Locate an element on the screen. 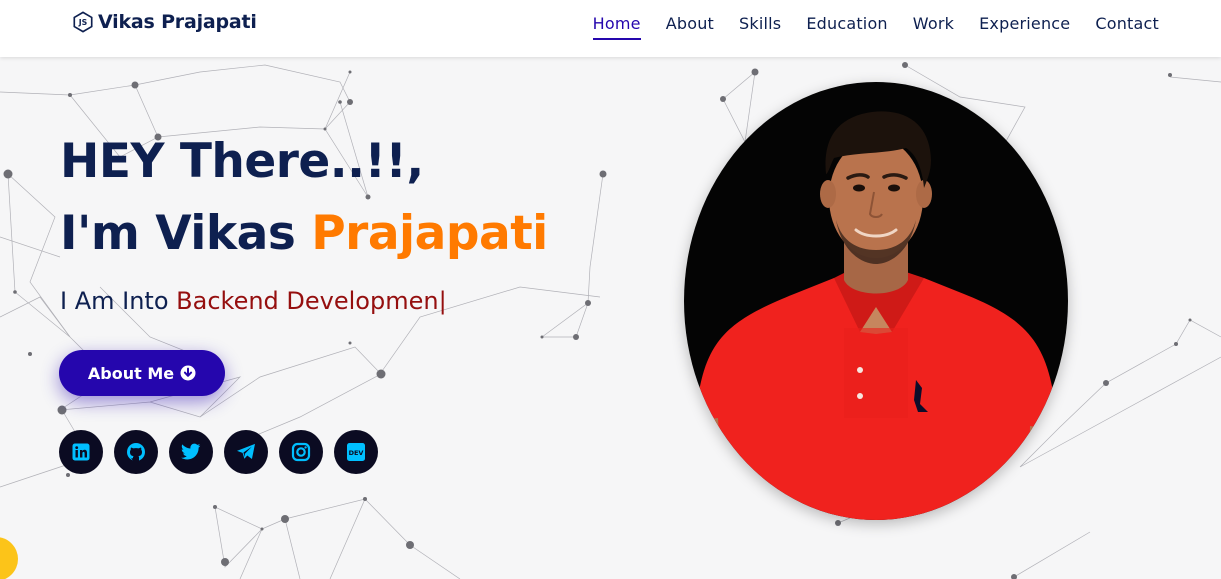 This screenshot has width=1221, height=579. typed-prefix: I Am Into is located at coordinates (118, 301).